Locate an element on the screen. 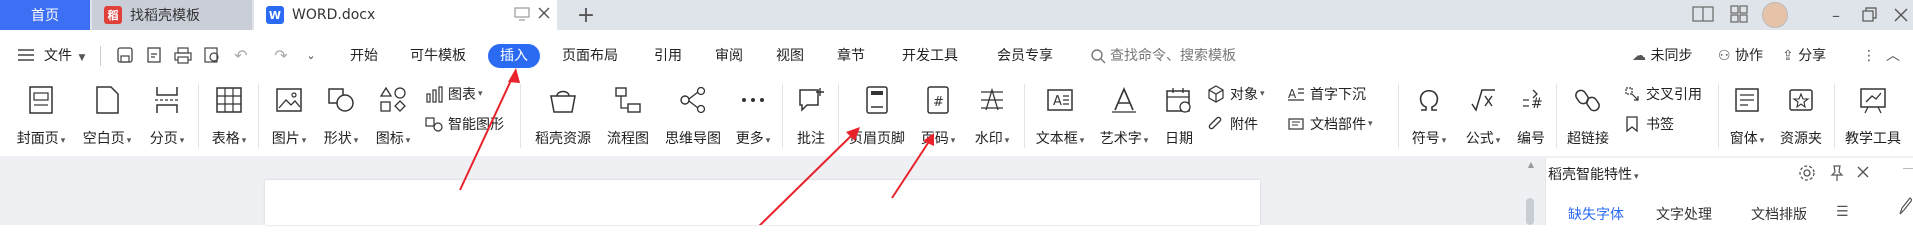  document-page is located at coordinates (762, 202).